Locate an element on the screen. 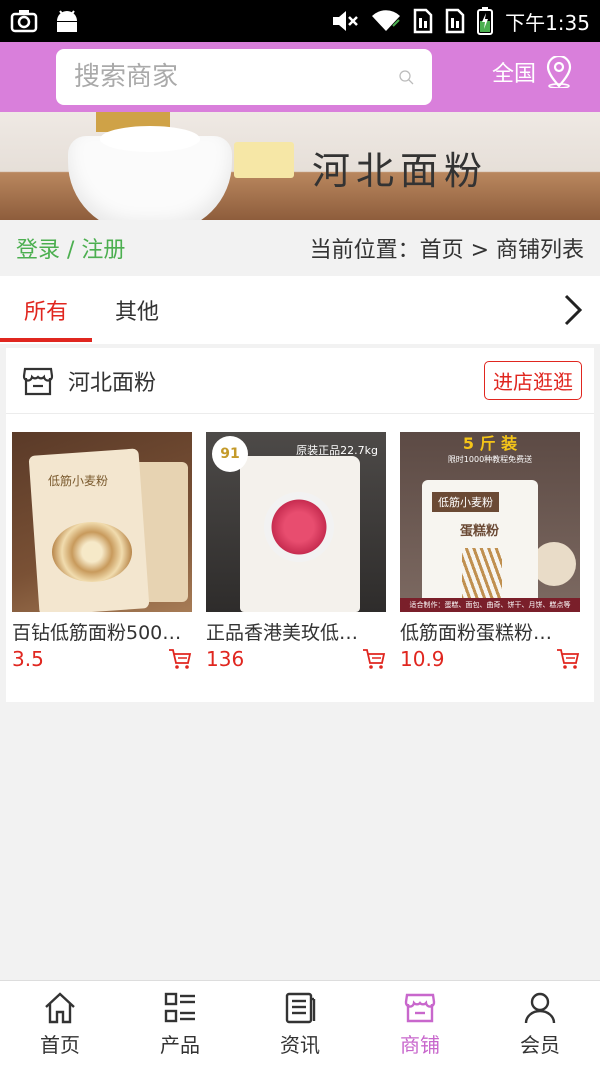 This screenshot has width=600, height=1067. product-price: 10.9 is located at coordinates (422, 659).